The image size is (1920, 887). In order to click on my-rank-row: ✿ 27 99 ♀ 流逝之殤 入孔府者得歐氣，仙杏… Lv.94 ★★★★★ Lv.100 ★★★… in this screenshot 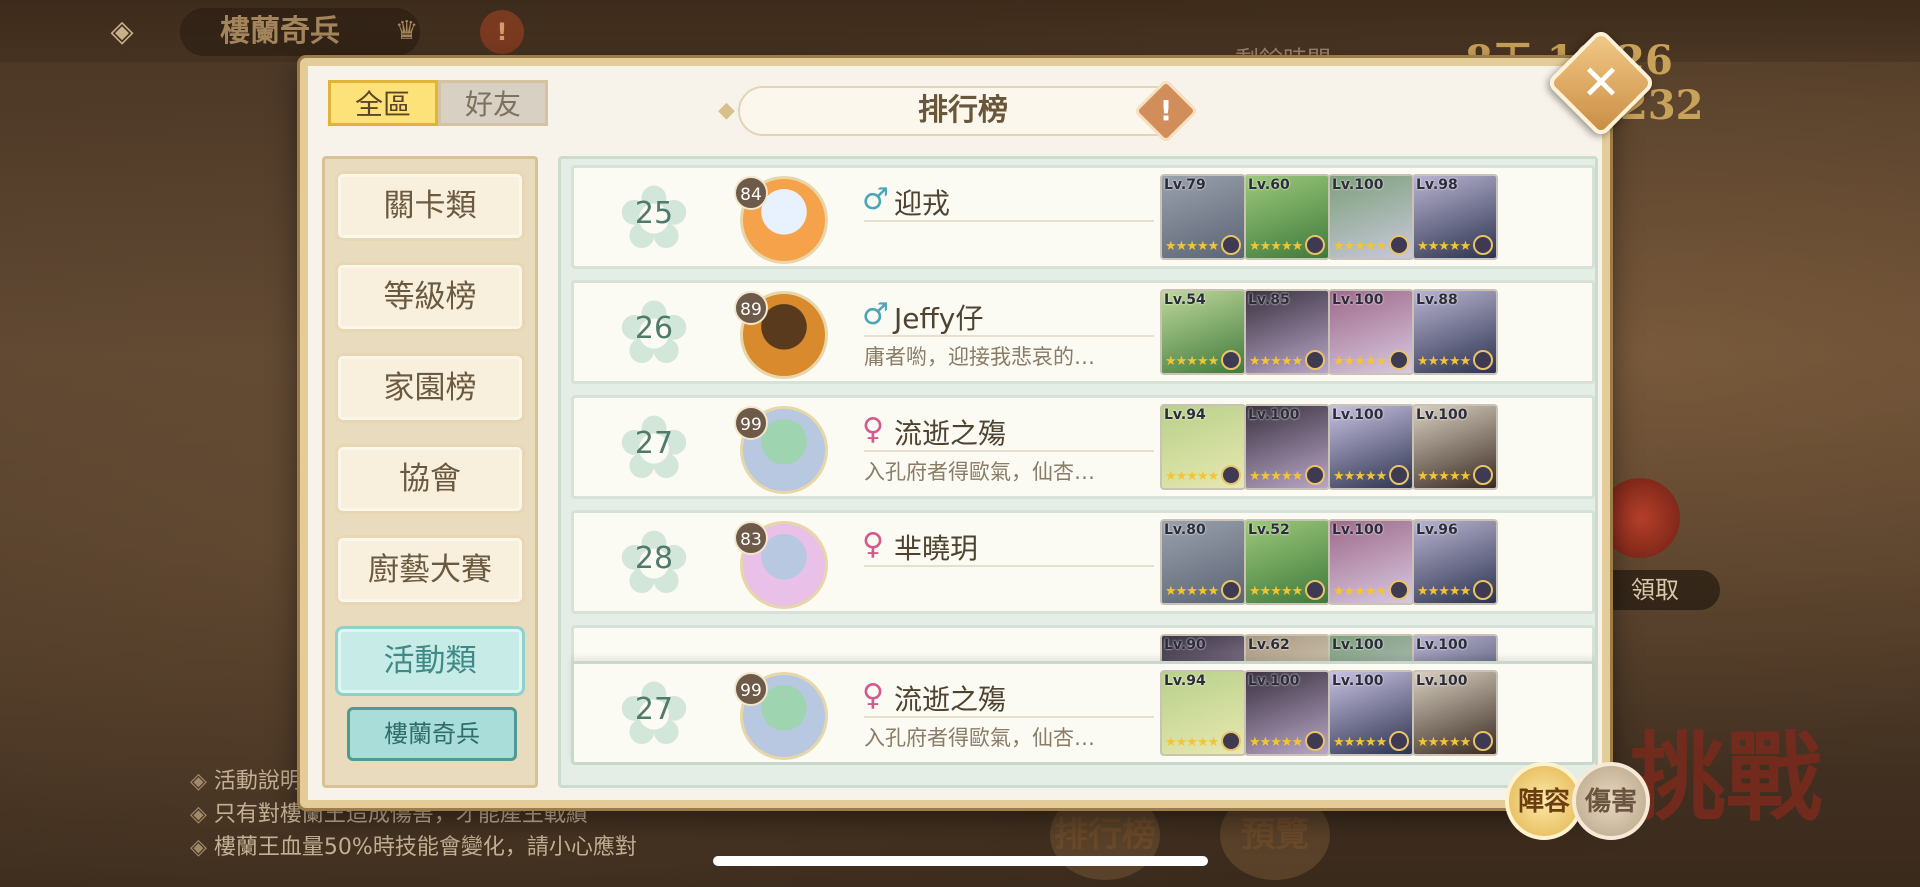, I will do `click(1083, 713)`.